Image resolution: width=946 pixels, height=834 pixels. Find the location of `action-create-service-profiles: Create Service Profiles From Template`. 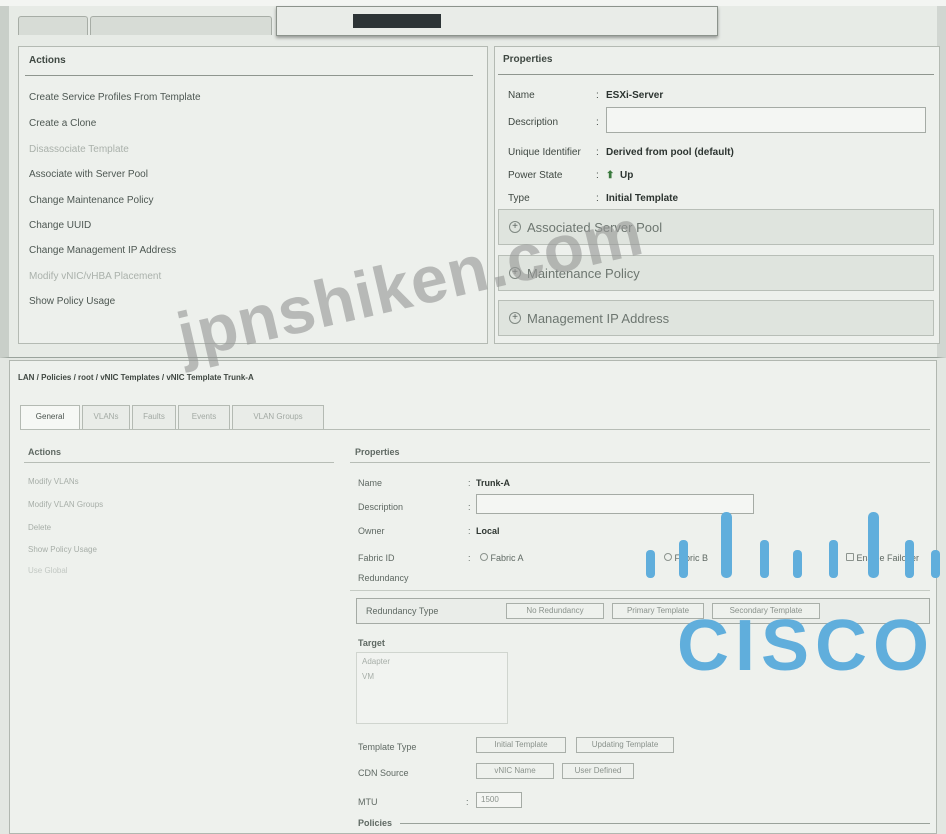

action-create-service-profiles: Create Service Profiles From Template is located at coordinates (115, 97).